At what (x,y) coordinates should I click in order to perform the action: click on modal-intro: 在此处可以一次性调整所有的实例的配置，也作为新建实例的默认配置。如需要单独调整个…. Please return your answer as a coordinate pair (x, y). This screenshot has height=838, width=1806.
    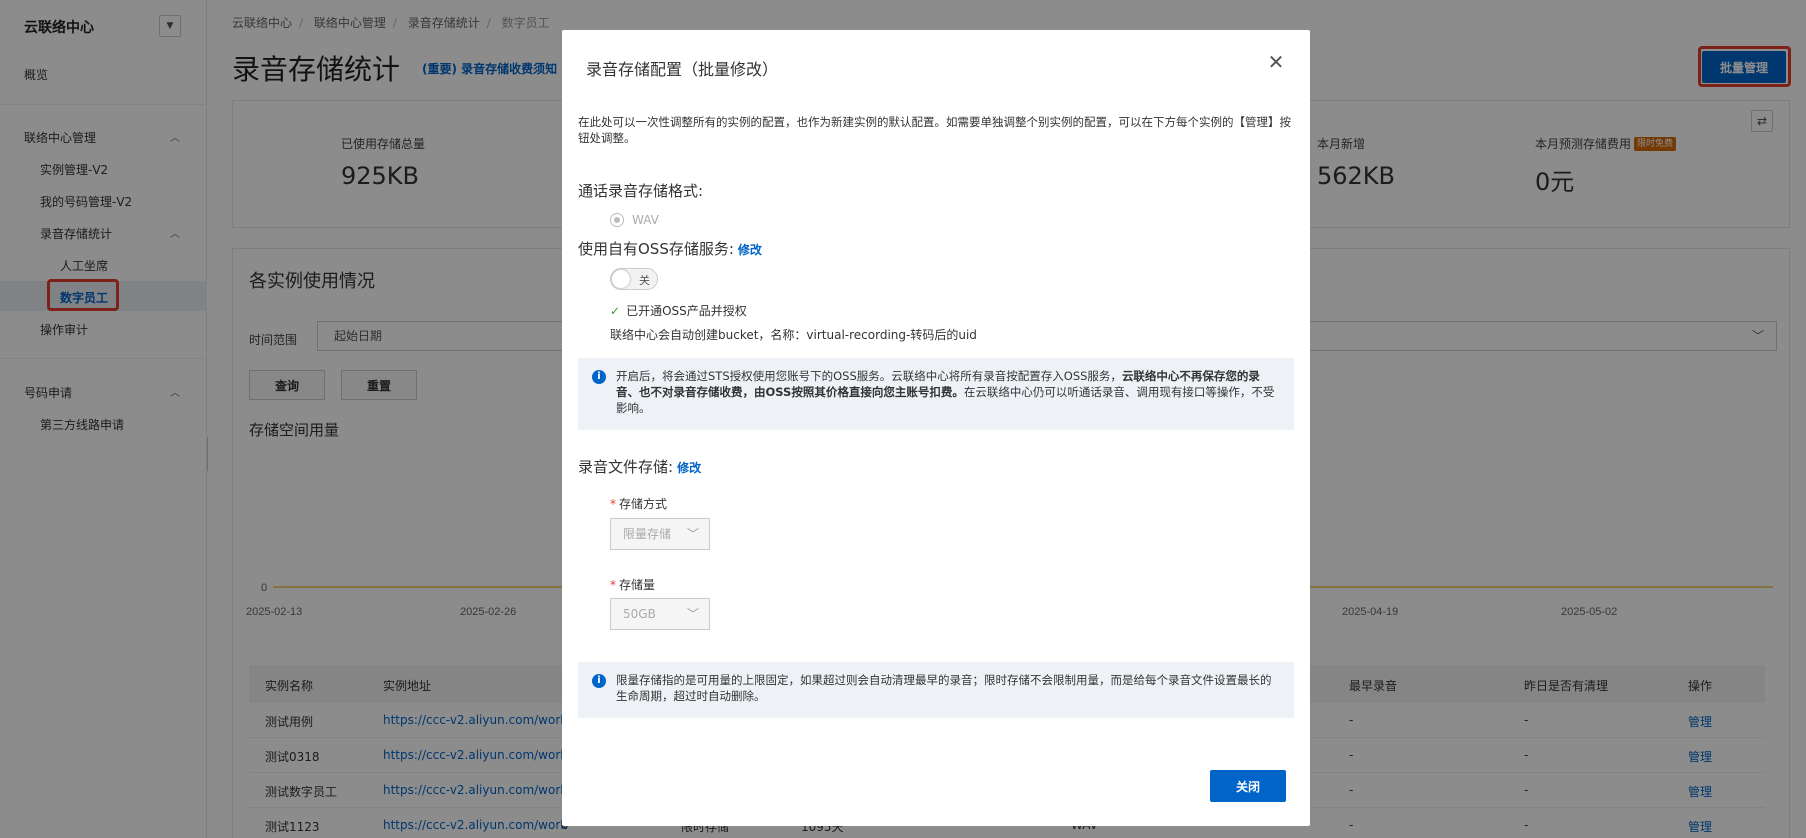
    Looking at the image, I should click on (934, 130).